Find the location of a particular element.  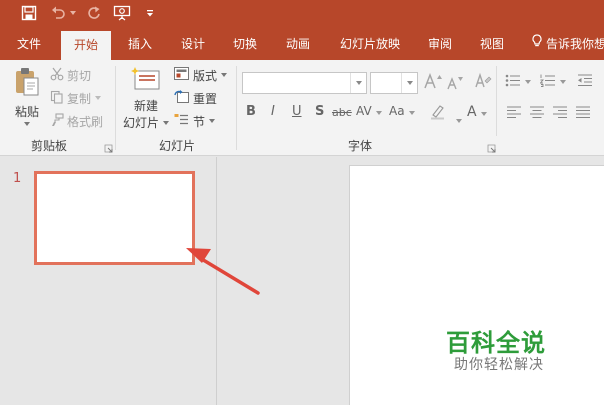

cut-label: 剪切 is located at coordinates (79, 75).